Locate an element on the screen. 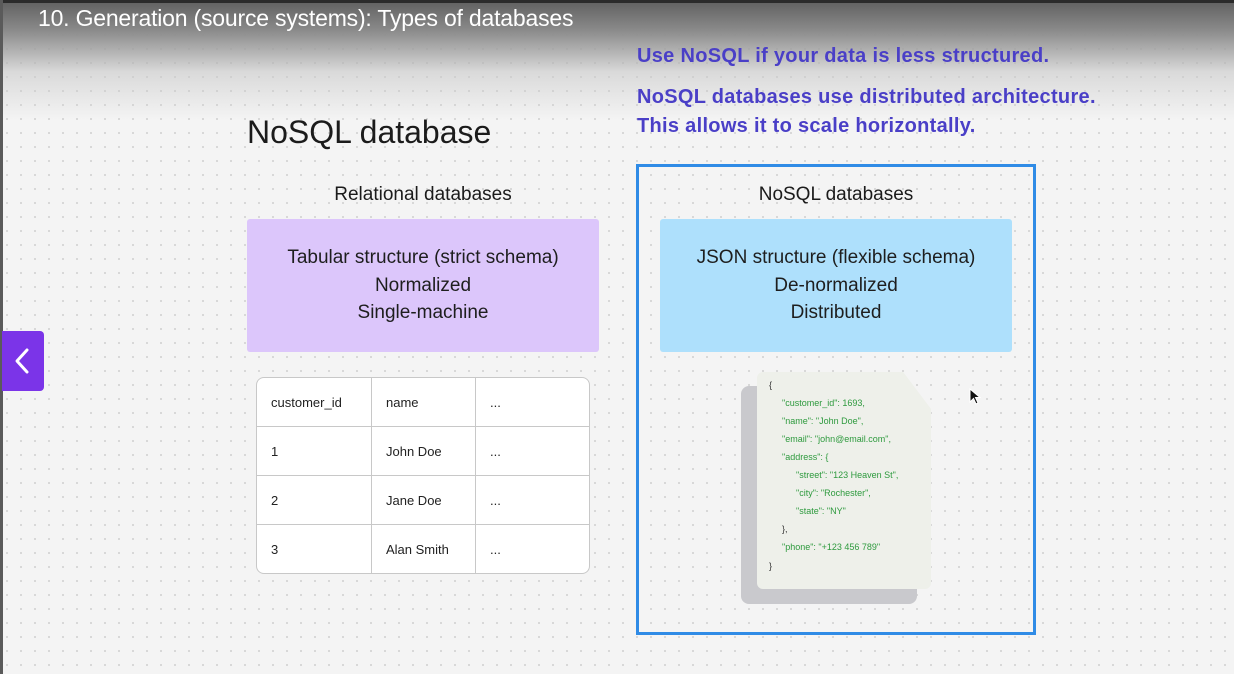 Image resolution: width=1234 pixels, height=674 pixels. json-line: "email": "john@email.com", is located at coordinates (836, 439).